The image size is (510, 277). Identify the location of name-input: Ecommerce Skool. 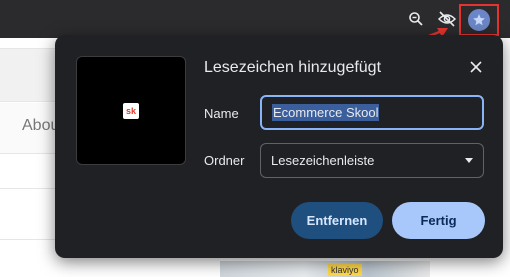
(372, 112).